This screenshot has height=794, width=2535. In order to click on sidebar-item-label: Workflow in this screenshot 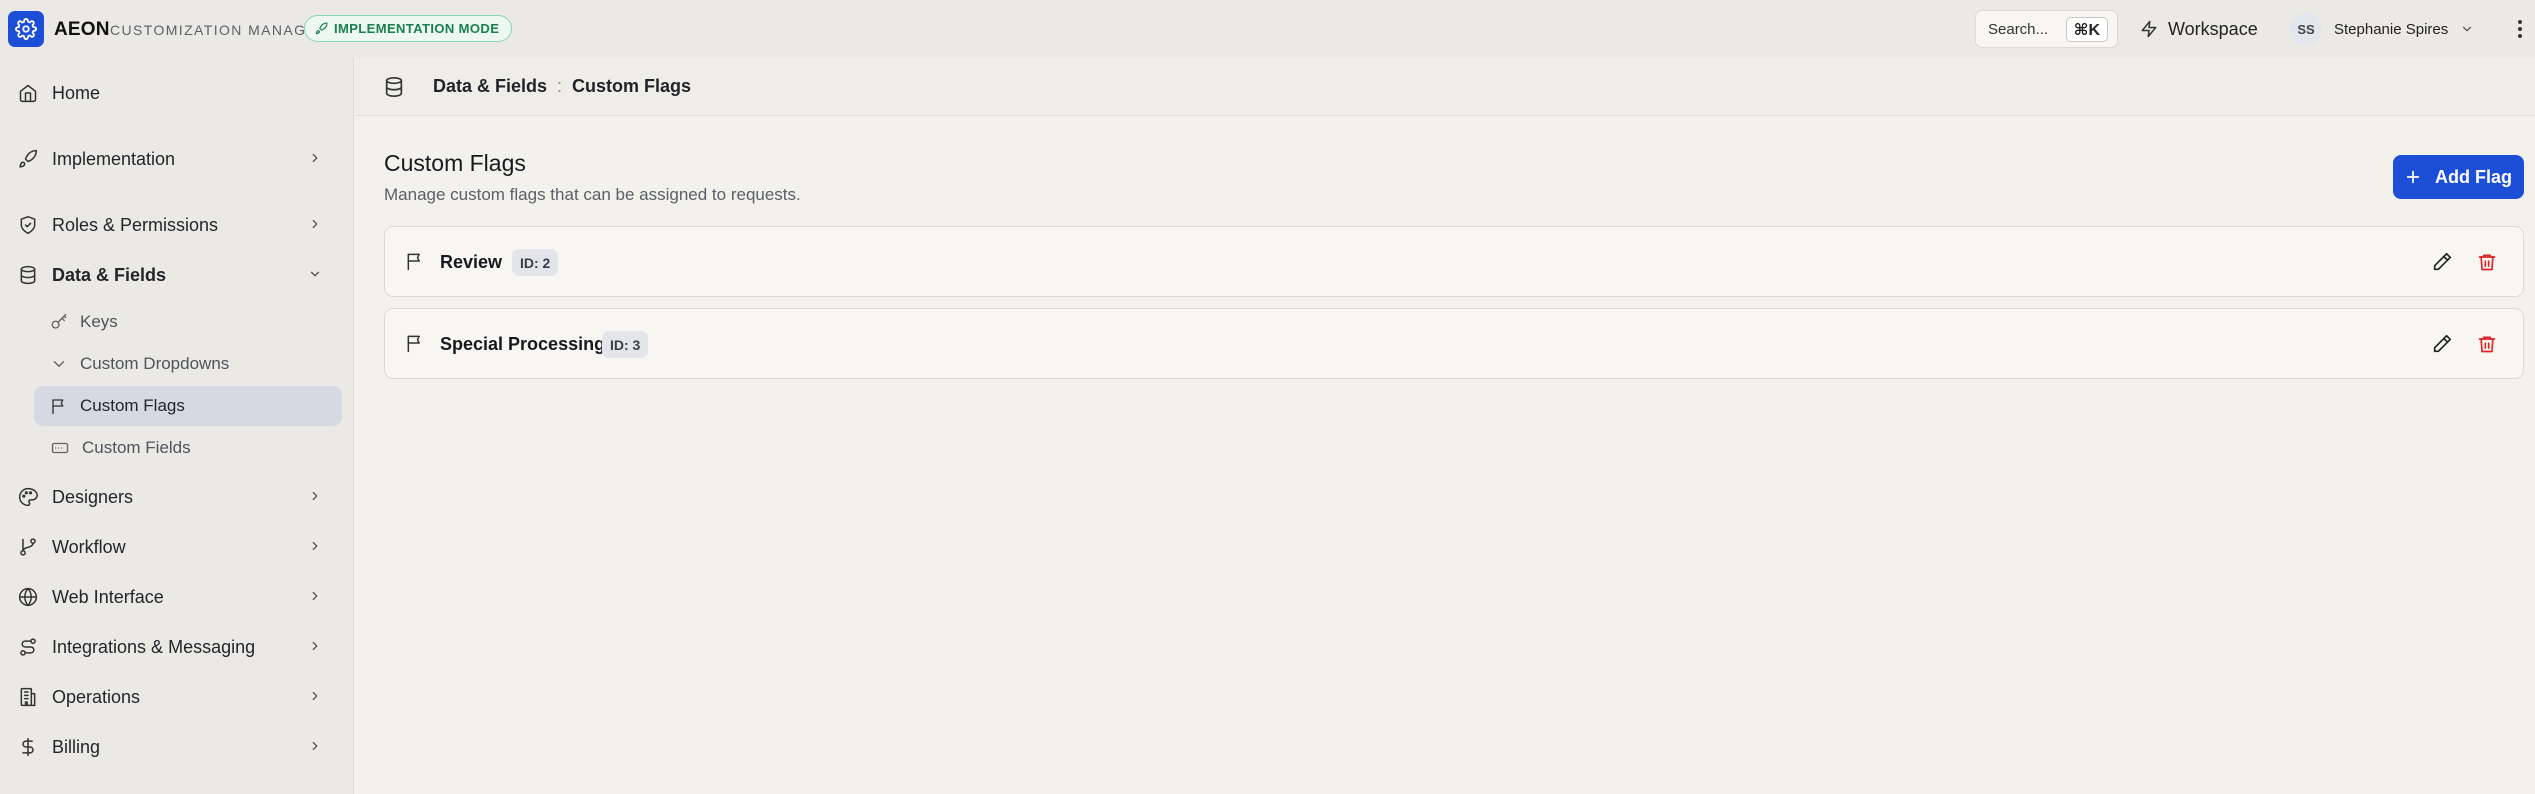, I will do `click(89, 546)`.